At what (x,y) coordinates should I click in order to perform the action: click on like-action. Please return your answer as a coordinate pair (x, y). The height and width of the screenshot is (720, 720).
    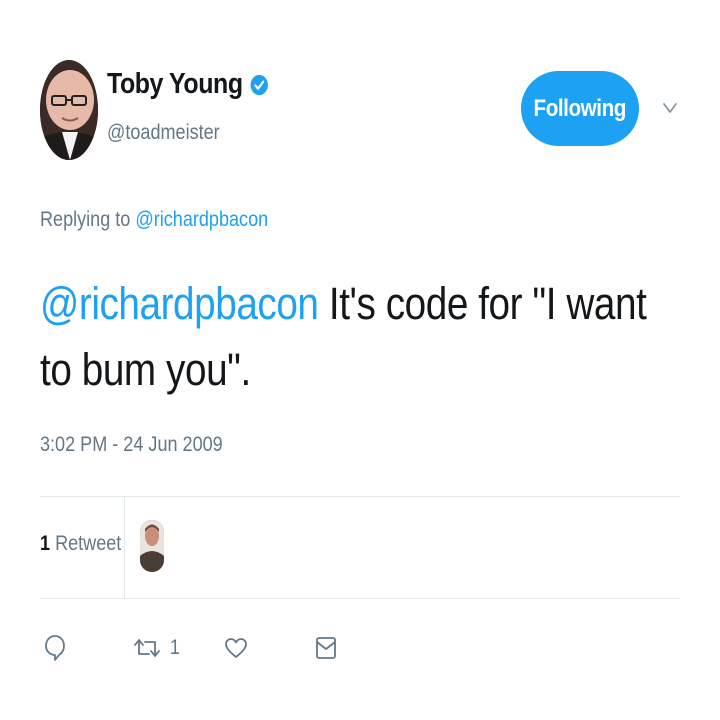
    Looking at the image, I should click on (236, 648).